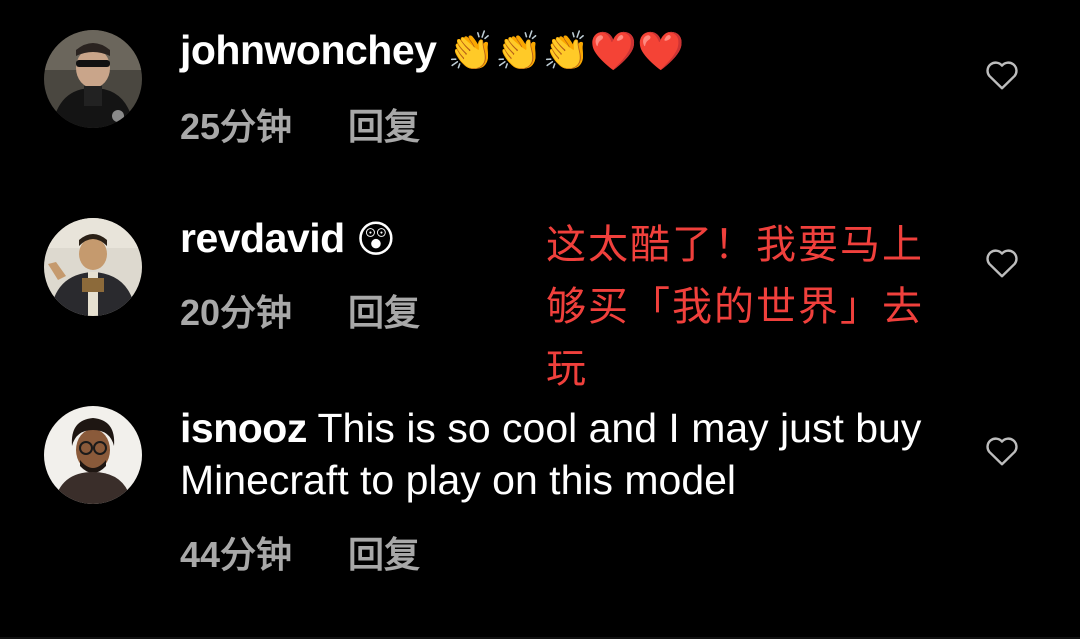  What do you see at coordinates (376, 239) in the screenshot?
I see `emoji-text: 😲` at bounding box center [376, 239].